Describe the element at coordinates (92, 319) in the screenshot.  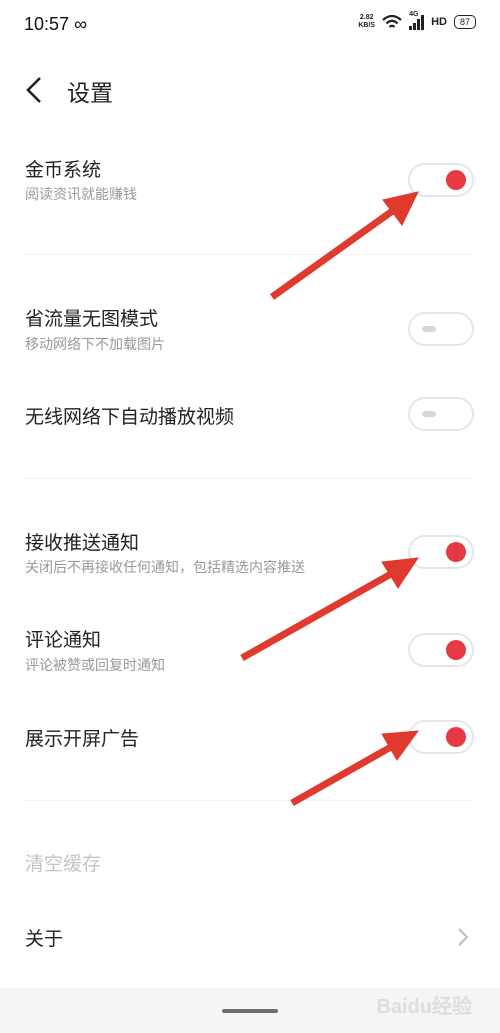
I see `setting-label-data-saver: 省流量无图模式` at that location.